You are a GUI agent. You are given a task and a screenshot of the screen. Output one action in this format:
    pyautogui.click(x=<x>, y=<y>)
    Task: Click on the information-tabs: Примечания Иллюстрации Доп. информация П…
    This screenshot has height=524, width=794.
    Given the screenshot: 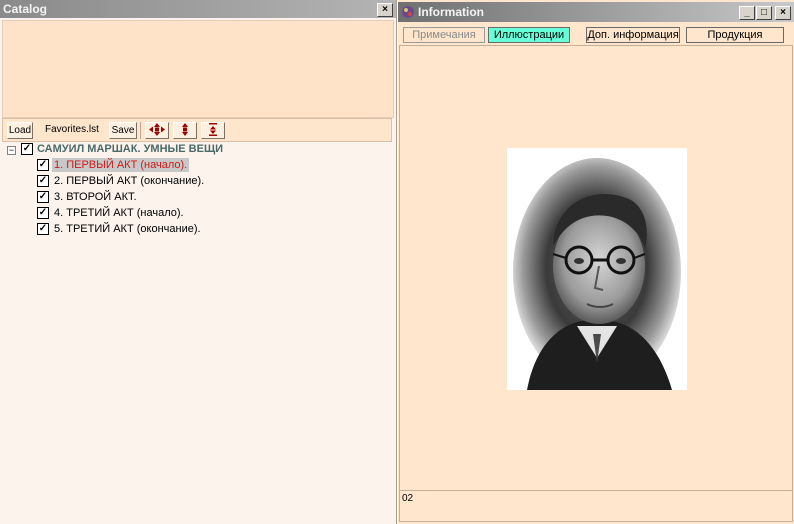 What is the action you would take?
    pyautogui.click(x=596, y=34)
    